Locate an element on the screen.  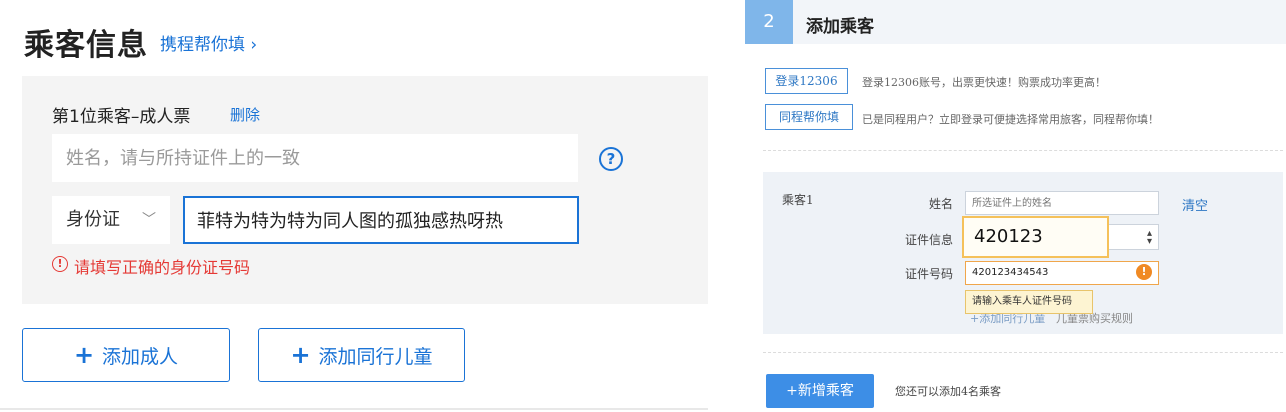
passenger-label: 乘客1 is located at coordinates (798, 200).